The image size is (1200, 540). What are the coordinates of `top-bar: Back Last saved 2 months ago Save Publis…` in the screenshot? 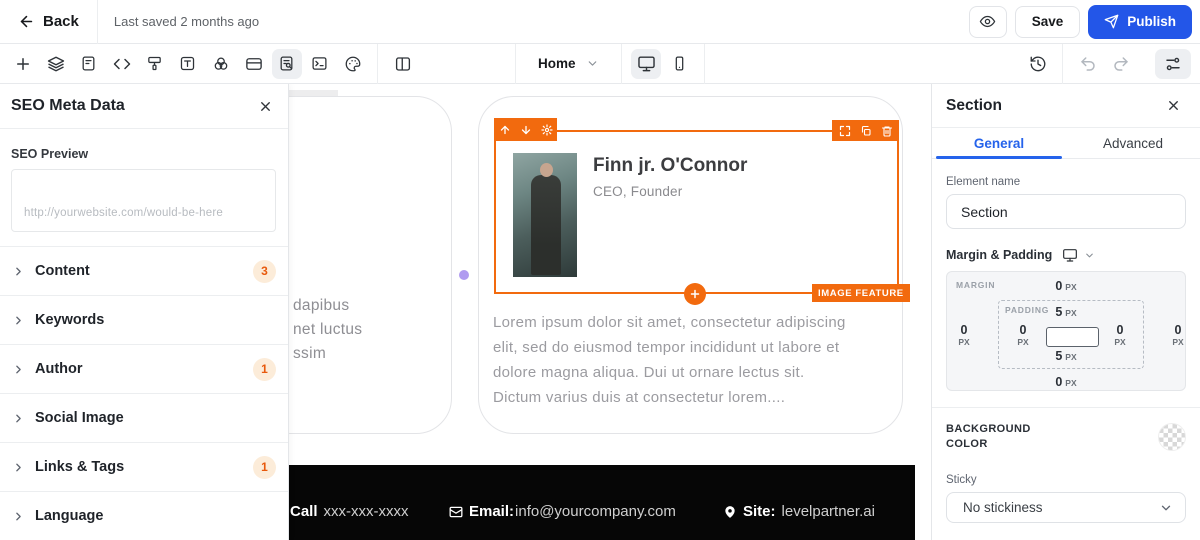 It's located at (600, 22).